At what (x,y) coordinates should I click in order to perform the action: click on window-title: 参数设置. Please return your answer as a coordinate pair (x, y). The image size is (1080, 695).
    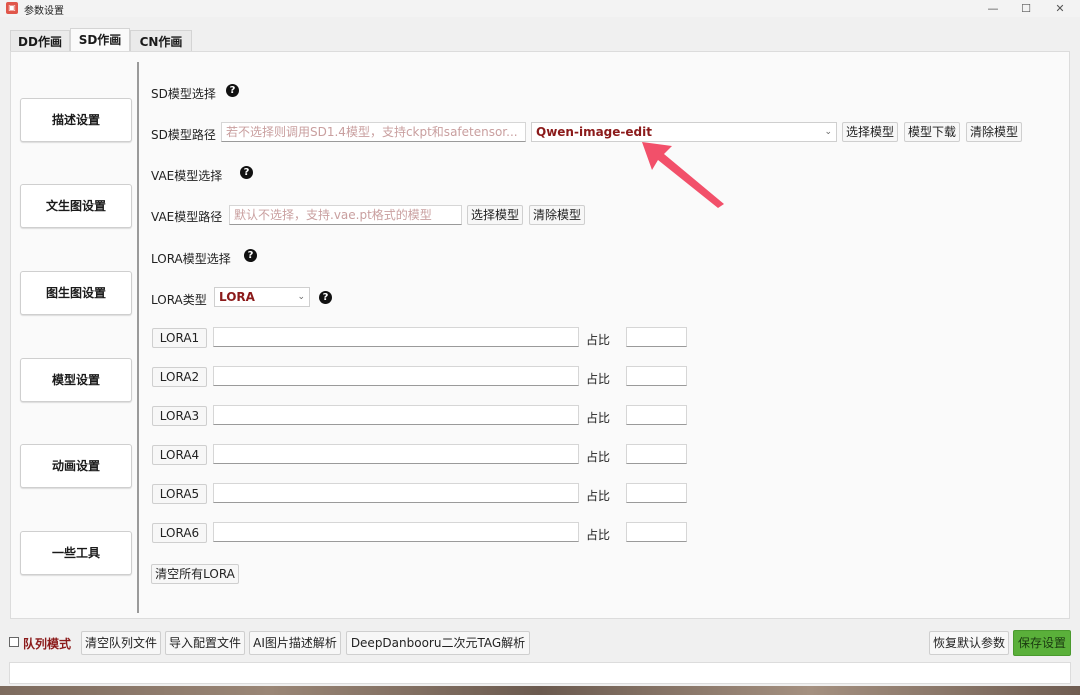
    Looking at the image, I should click on (44, 11).